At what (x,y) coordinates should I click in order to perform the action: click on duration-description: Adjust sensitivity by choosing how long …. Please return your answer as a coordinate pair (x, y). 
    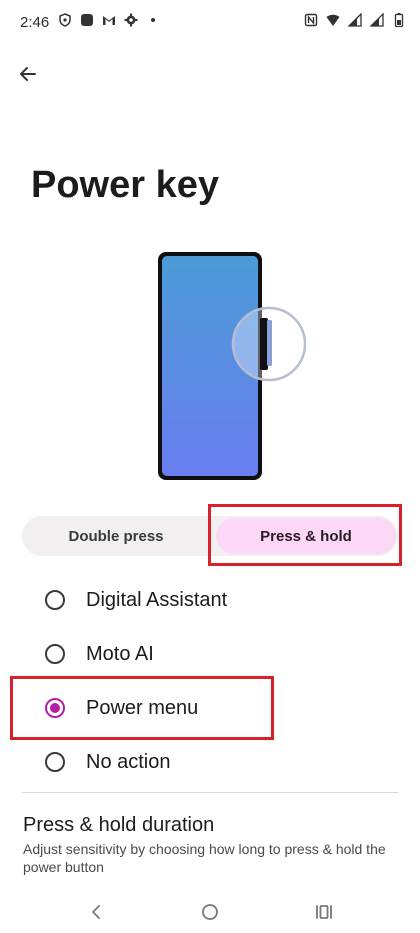
    Looking at the image, I should click on (204, 858).